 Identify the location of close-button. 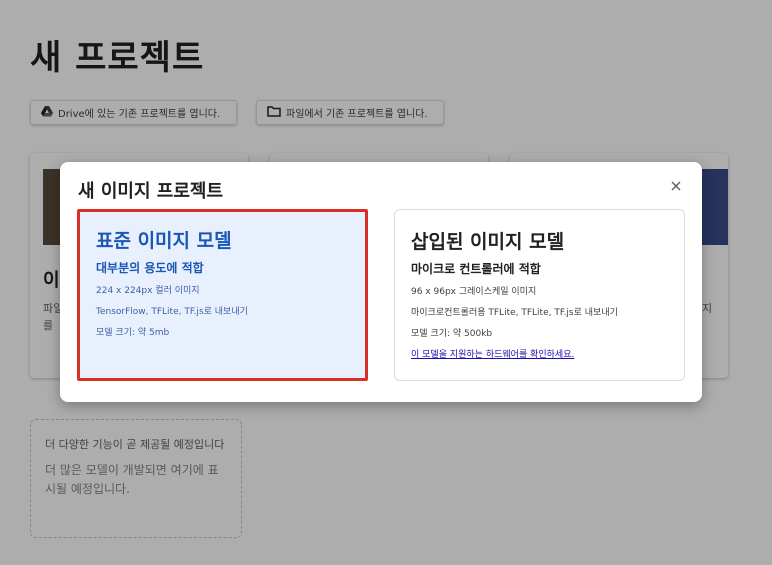
(676, 186).